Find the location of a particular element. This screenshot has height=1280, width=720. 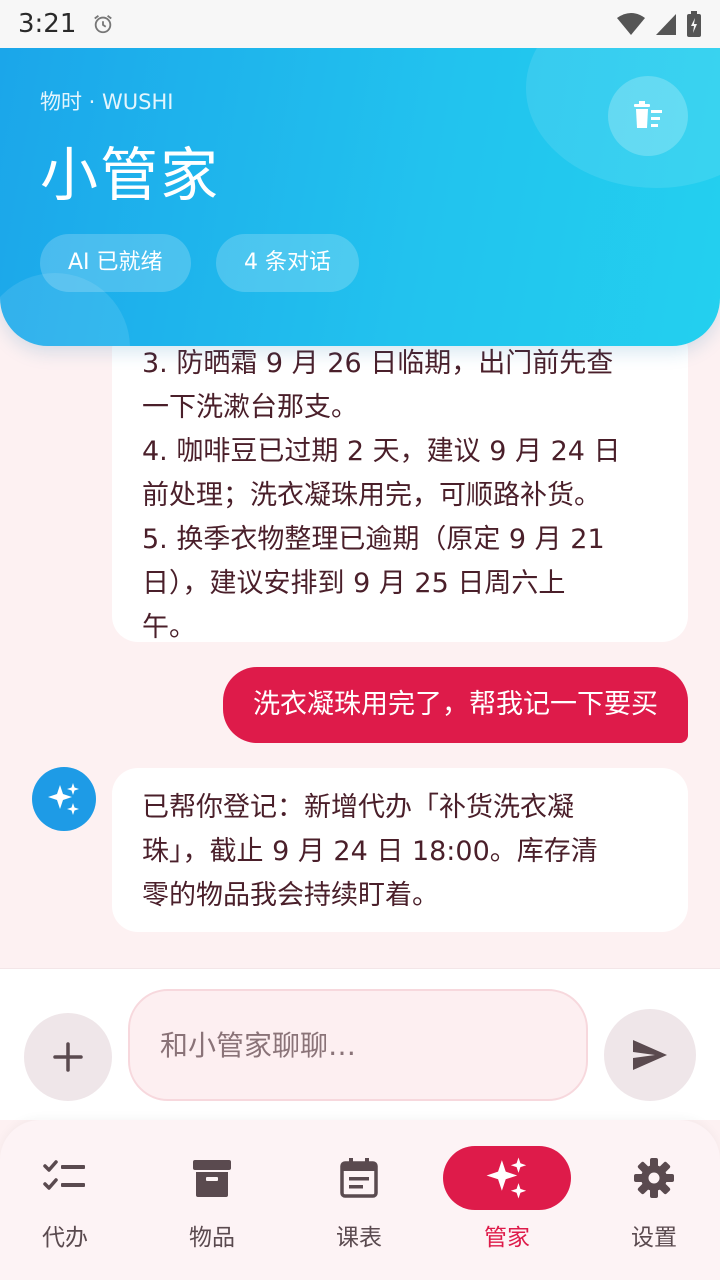

signal-icon is located at coordinates (666, 24).